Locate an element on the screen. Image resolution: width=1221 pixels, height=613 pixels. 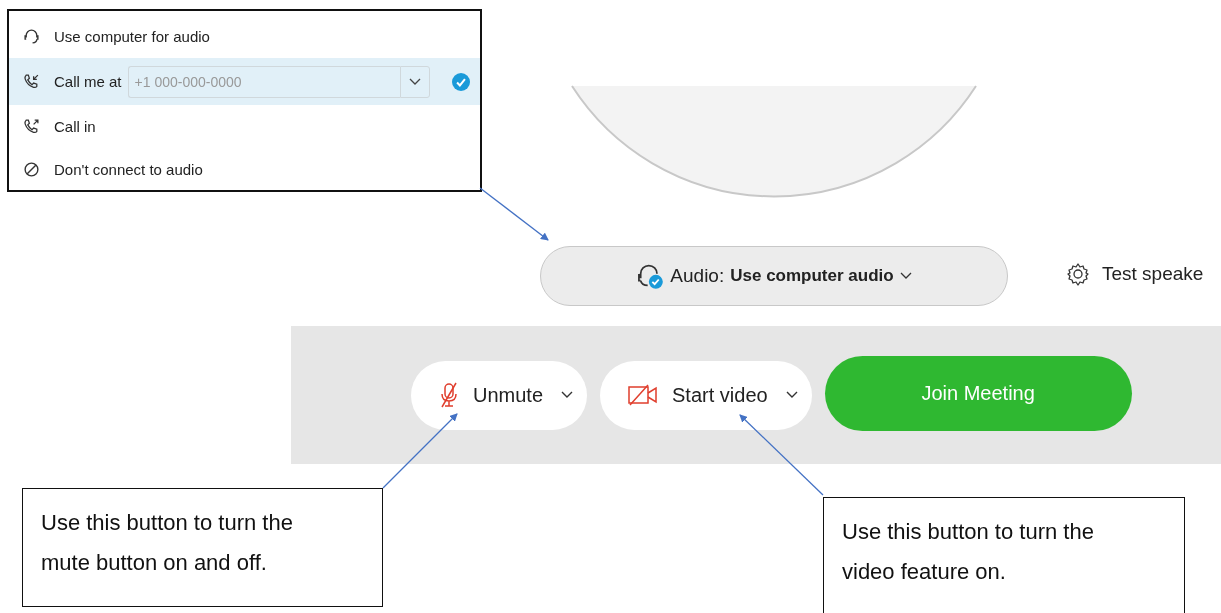
checkmark-icon is located at coordinates (461, 81).